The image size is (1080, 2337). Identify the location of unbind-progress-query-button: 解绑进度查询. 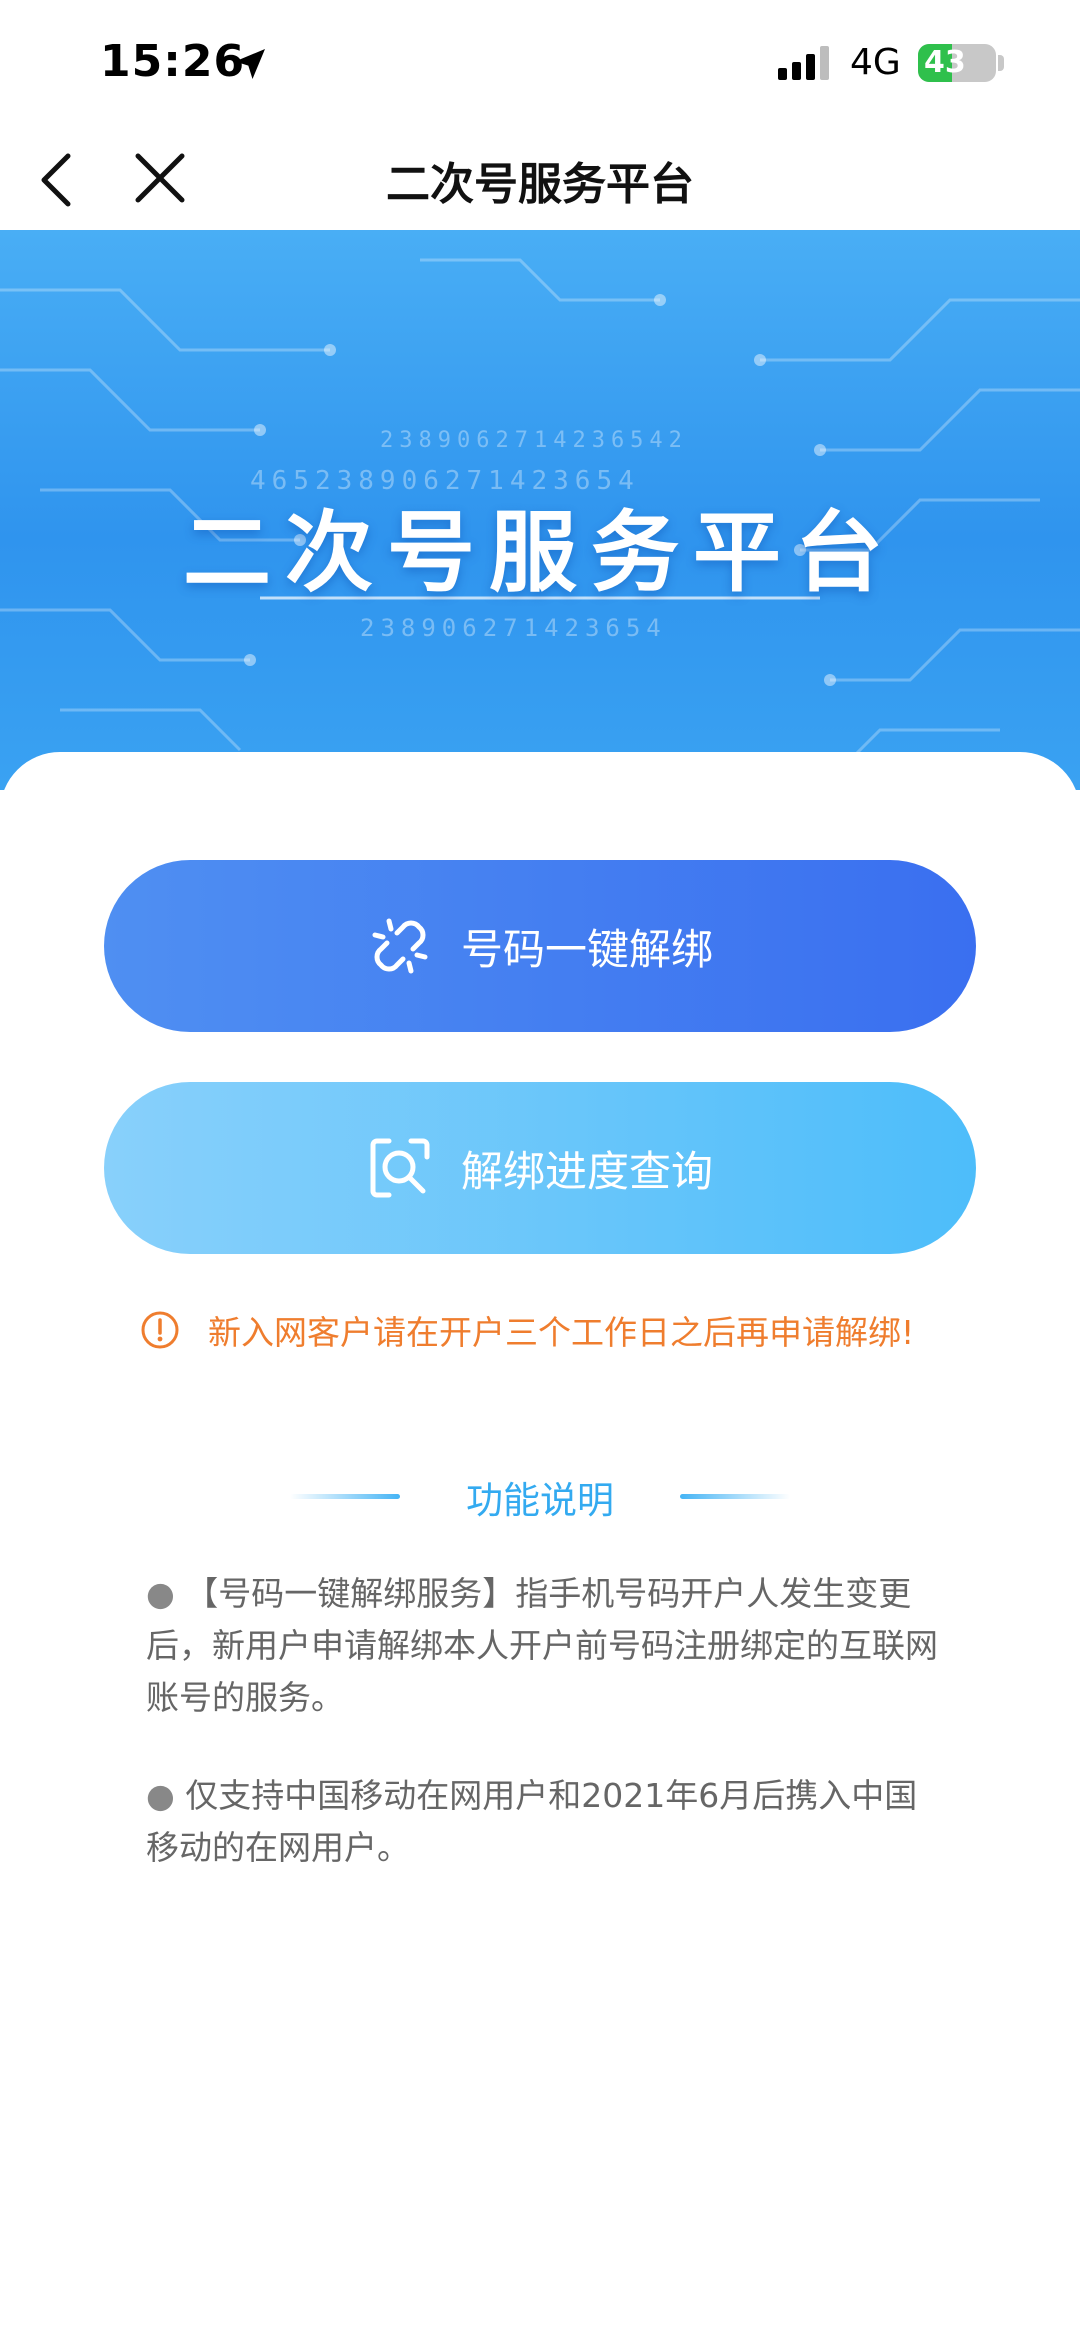
(540, 1168).